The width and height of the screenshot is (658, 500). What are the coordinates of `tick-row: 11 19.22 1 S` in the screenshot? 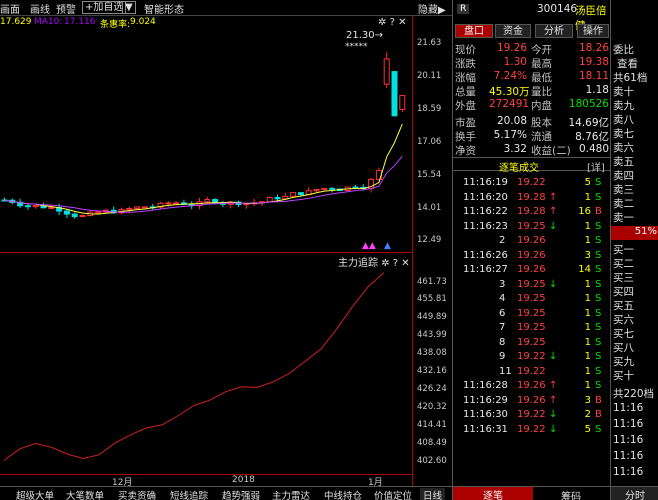 It's located at (532, 372).